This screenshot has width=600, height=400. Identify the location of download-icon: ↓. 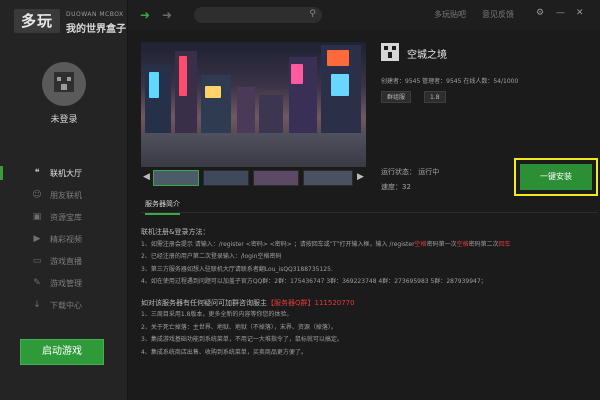
(37, 305).